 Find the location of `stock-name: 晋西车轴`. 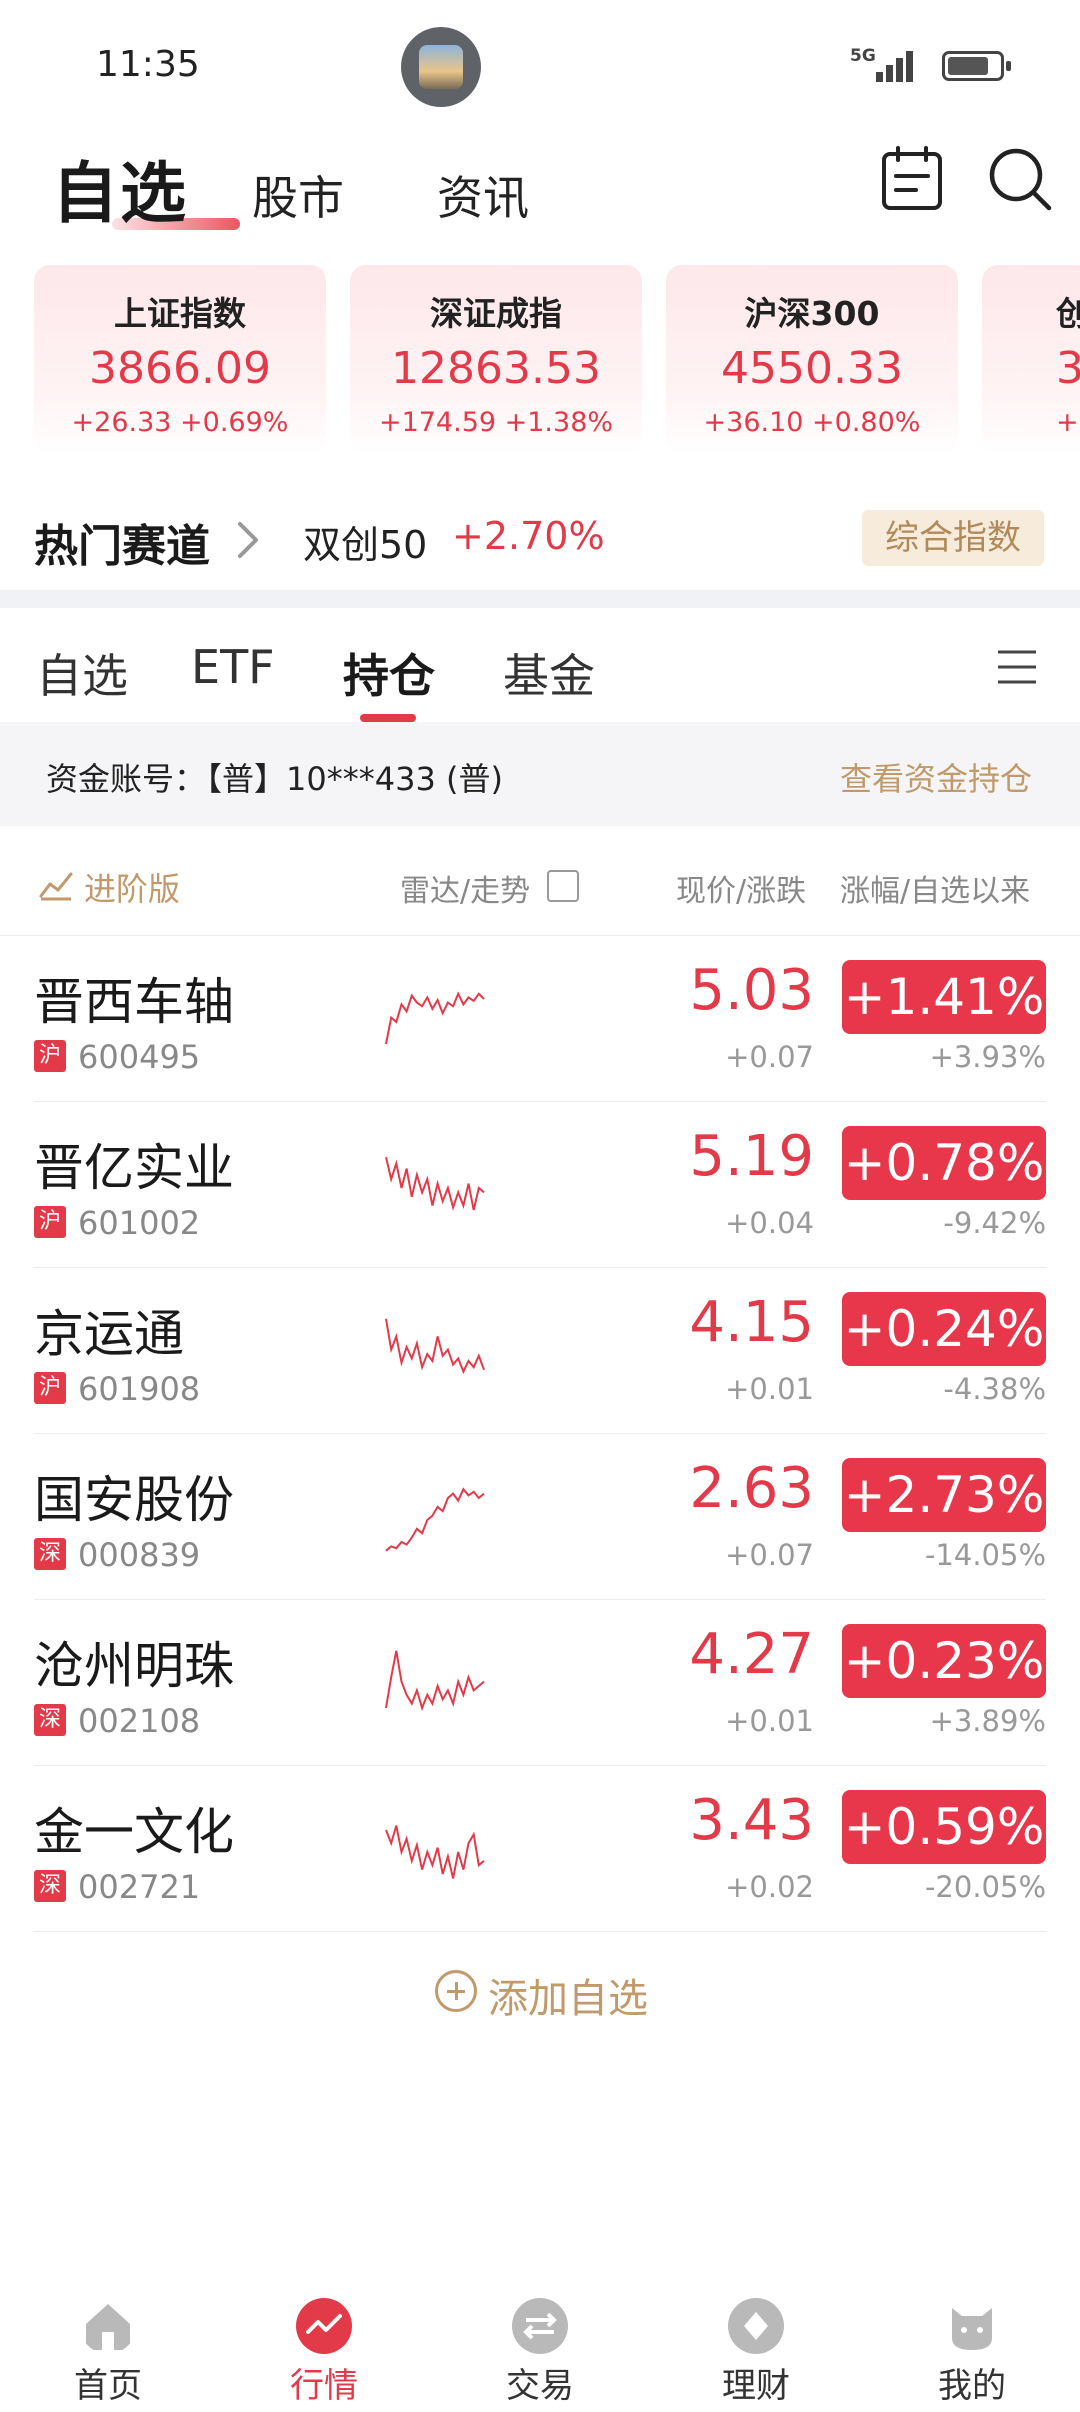

stock-name: 晋西车轴 is located at coordinates (134, 1002).